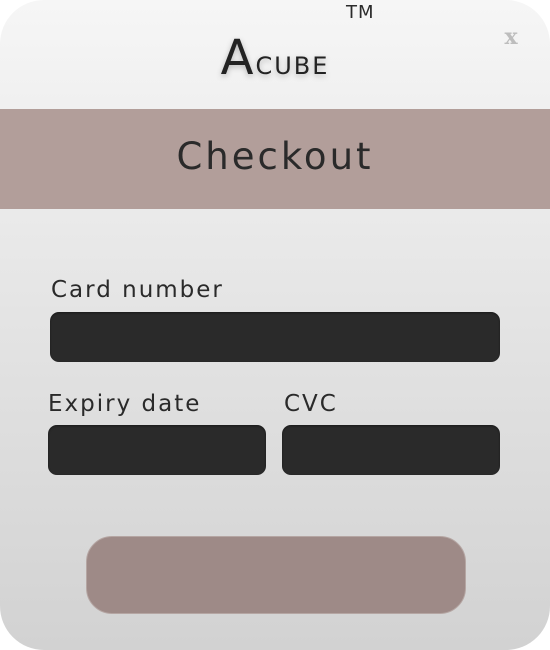 The height and width of the screenshot is (650, 550). Describe the element at coordinates (275, 156) in the screenshot. I see `page-title: Checkout` at that location.